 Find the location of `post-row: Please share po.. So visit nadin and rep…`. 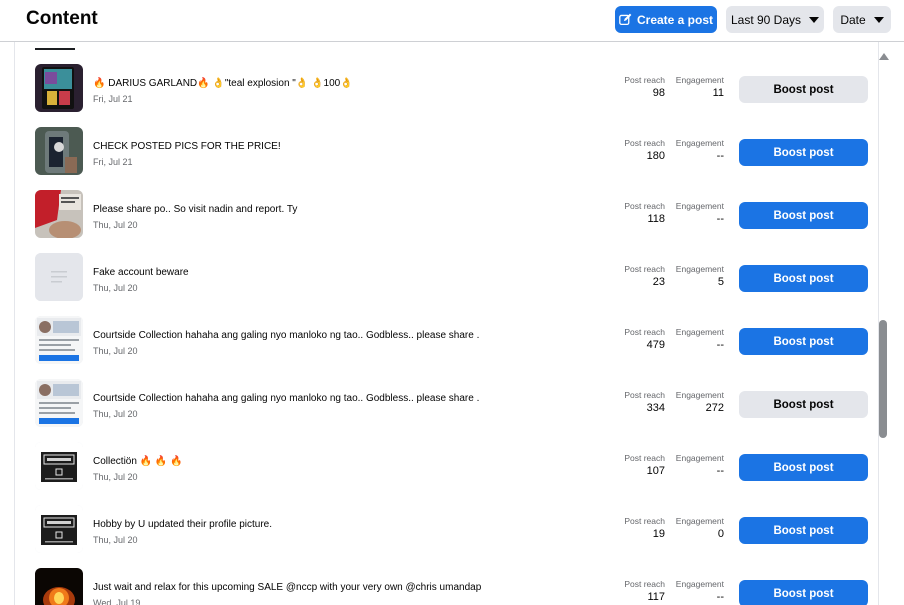

post-row: Please share po.. So visit nadin and rep… is located at coordinates (446, 221).